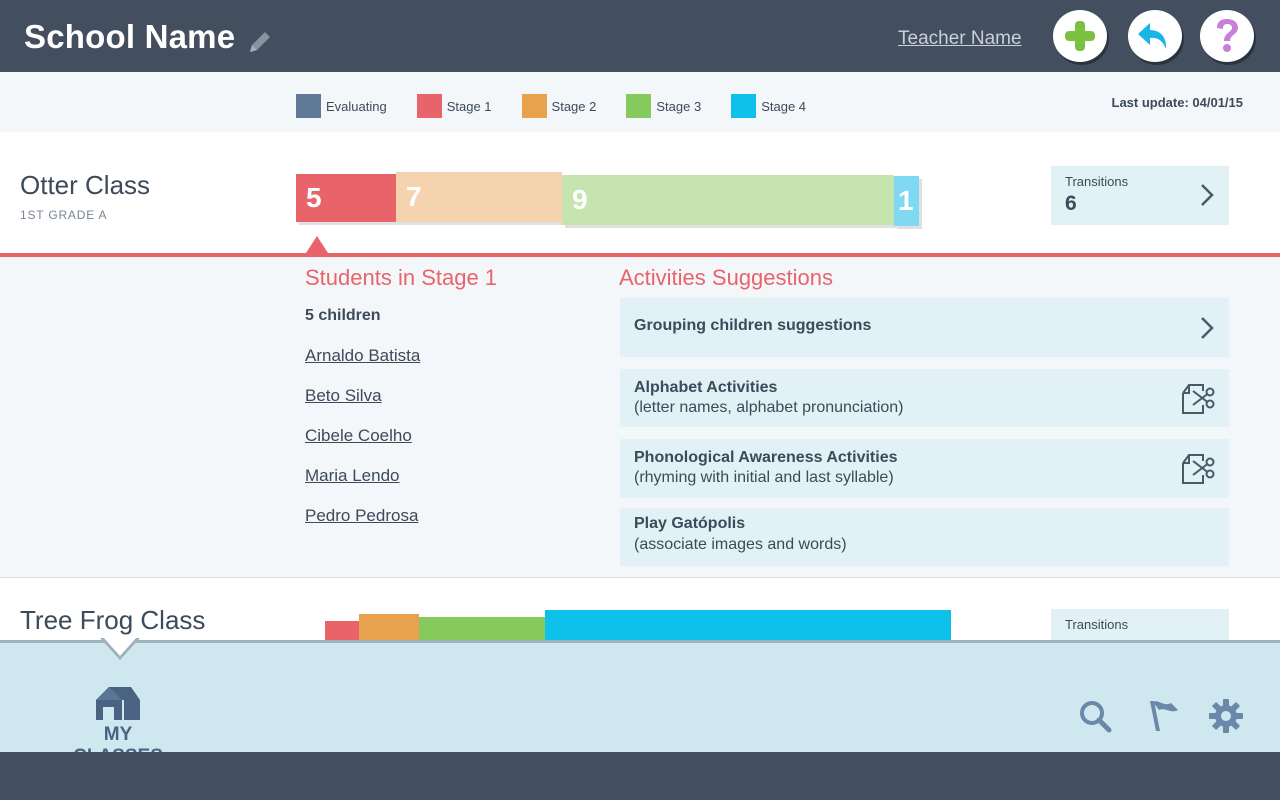  Describe the element at coordinates (679, 106) in the screenshot. I see `legend-label: Stage 3` at that location.